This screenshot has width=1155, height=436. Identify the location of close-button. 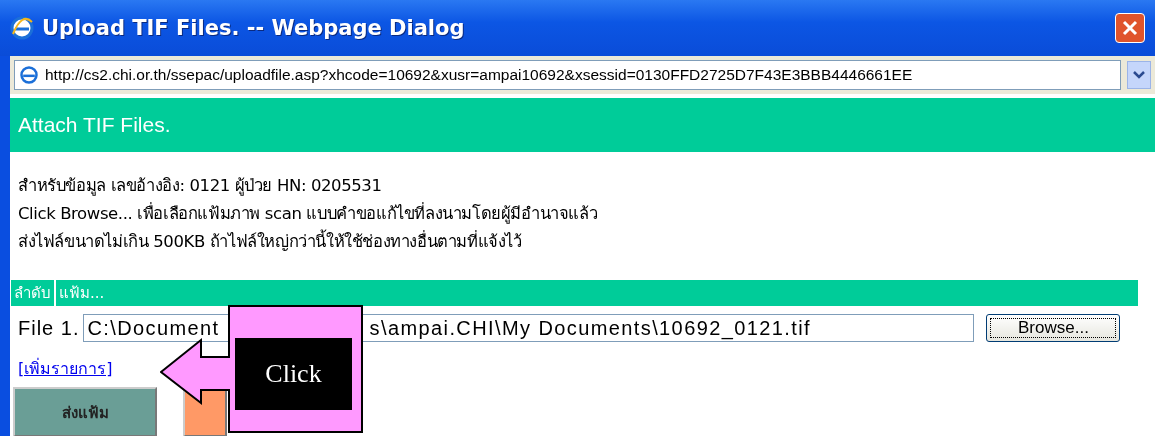
(1130, 28).